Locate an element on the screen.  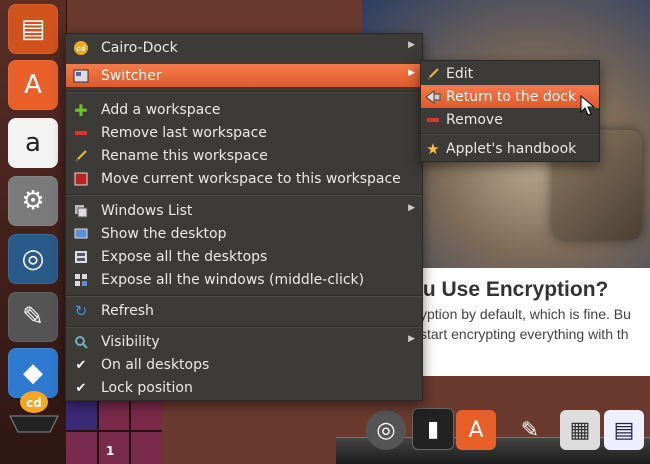
show-desktop-icon is located at coordinates (81, 234).